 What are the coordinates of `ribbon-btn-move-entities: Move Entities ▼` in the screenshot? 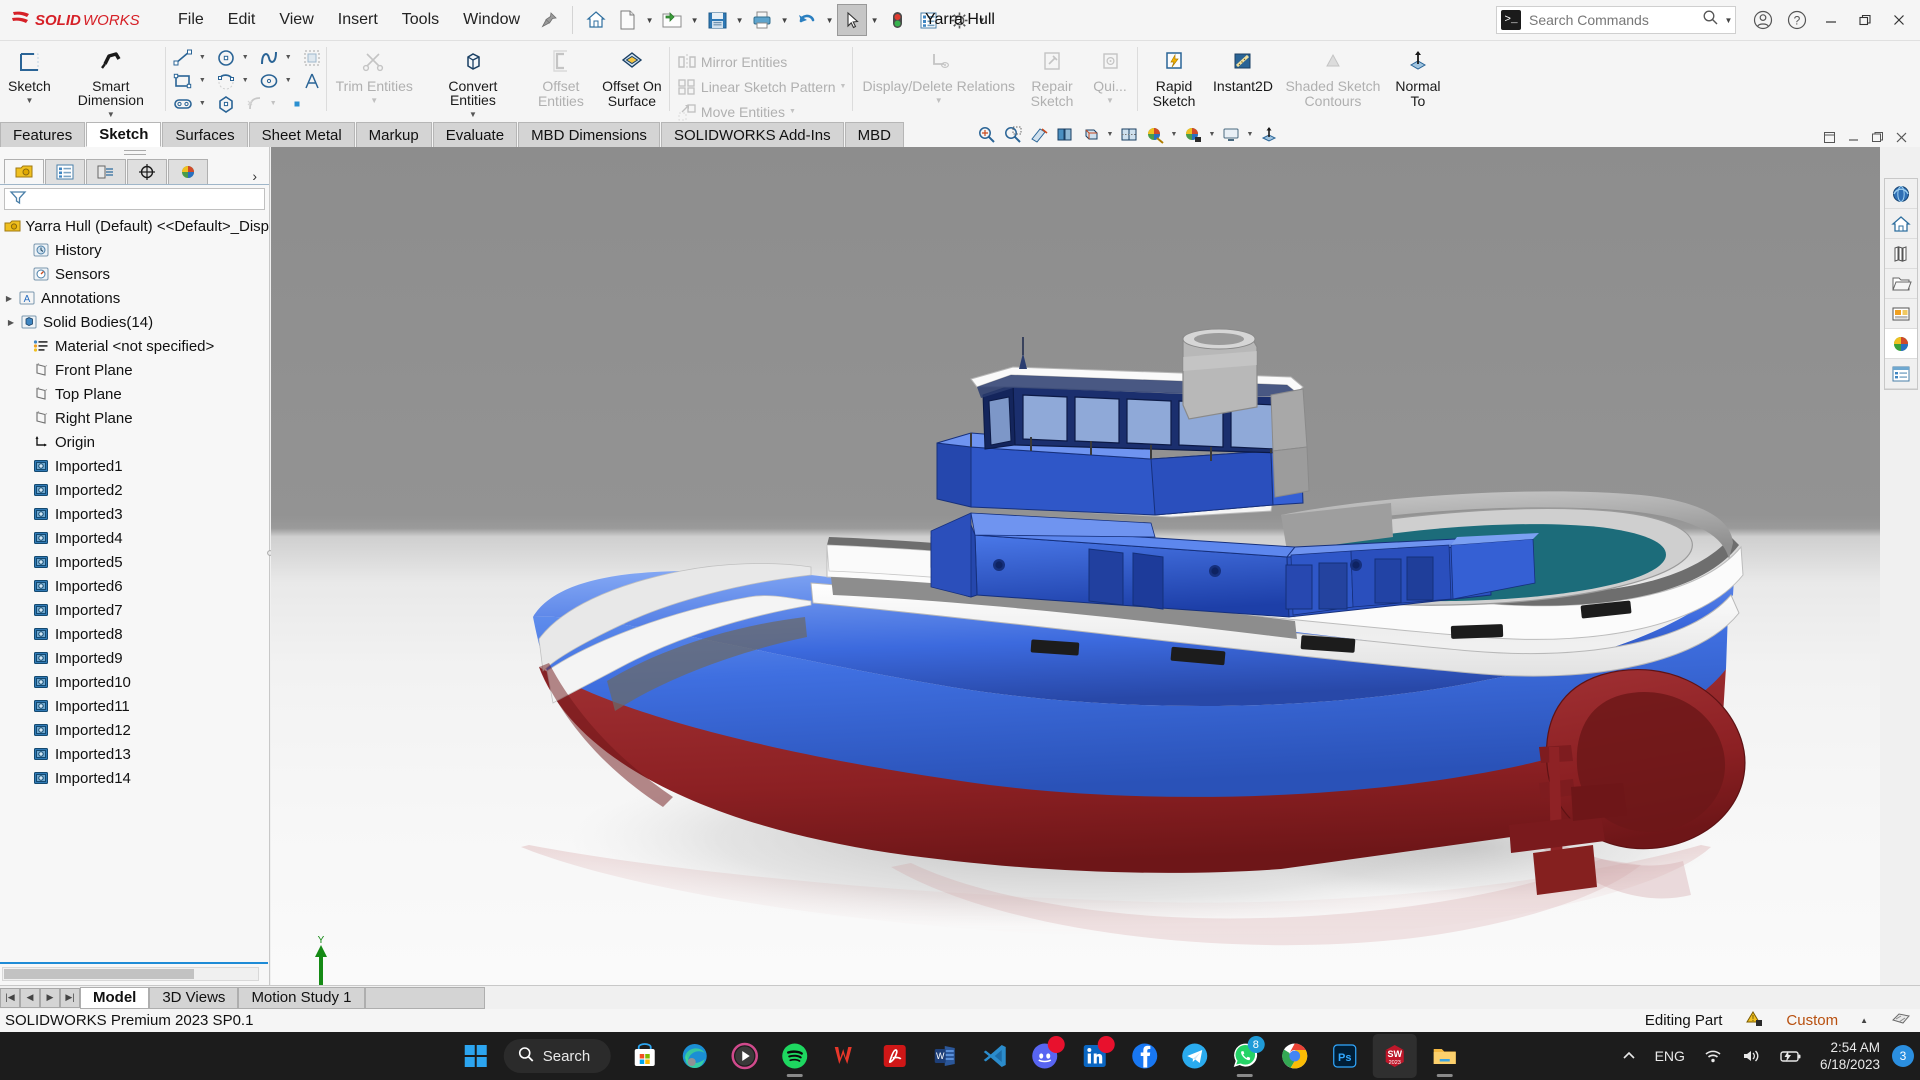 It's located at (737, 111).